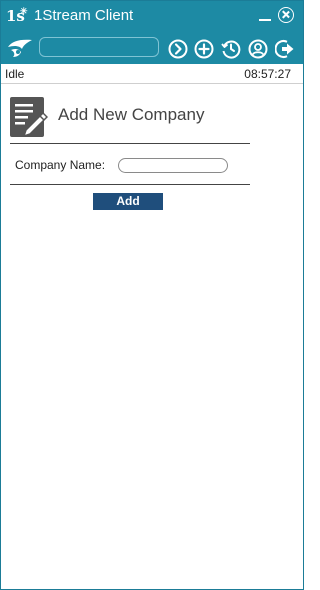 The width and height of the screenshot is (320, 590). I want to click on company-name-label: Company Name:, so click(60, 165).